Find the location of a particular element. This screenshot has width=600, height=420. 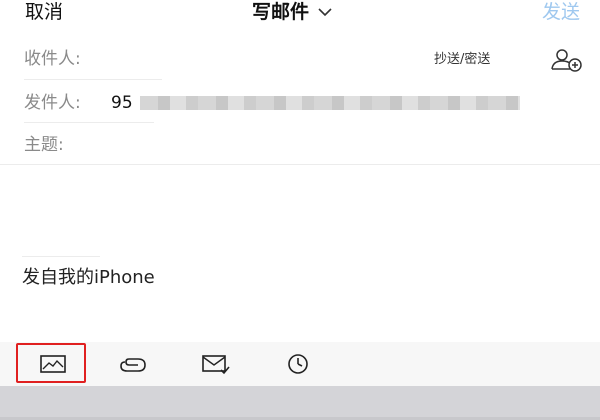

mail-icon is located at coordinates (215, 364).